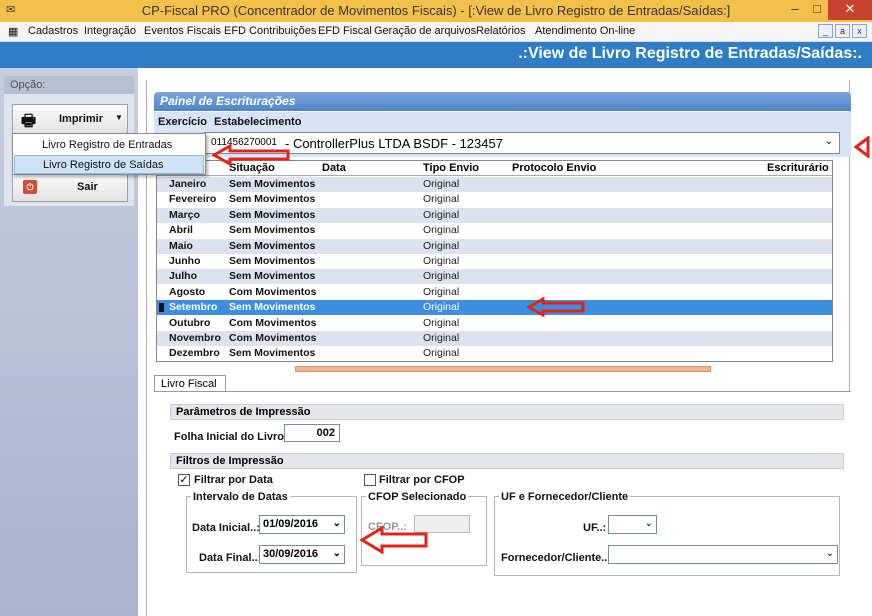 The width and height of the screenshot is (872, 616). I want to click on uf-label: UF..:, so click(595, 528).